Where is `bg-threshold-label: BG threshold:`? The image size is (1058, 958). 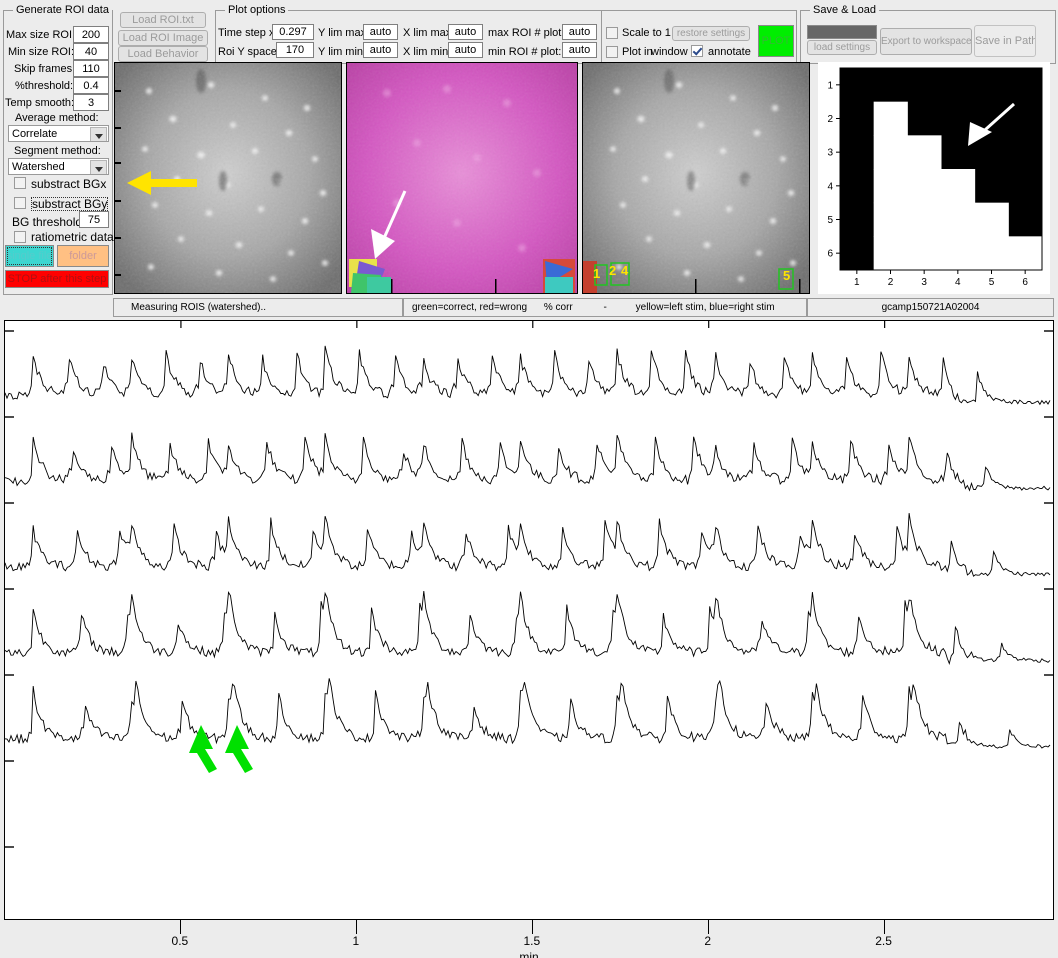
bg-threshold-label: BG threshold: is located at coordinates (49, 222).